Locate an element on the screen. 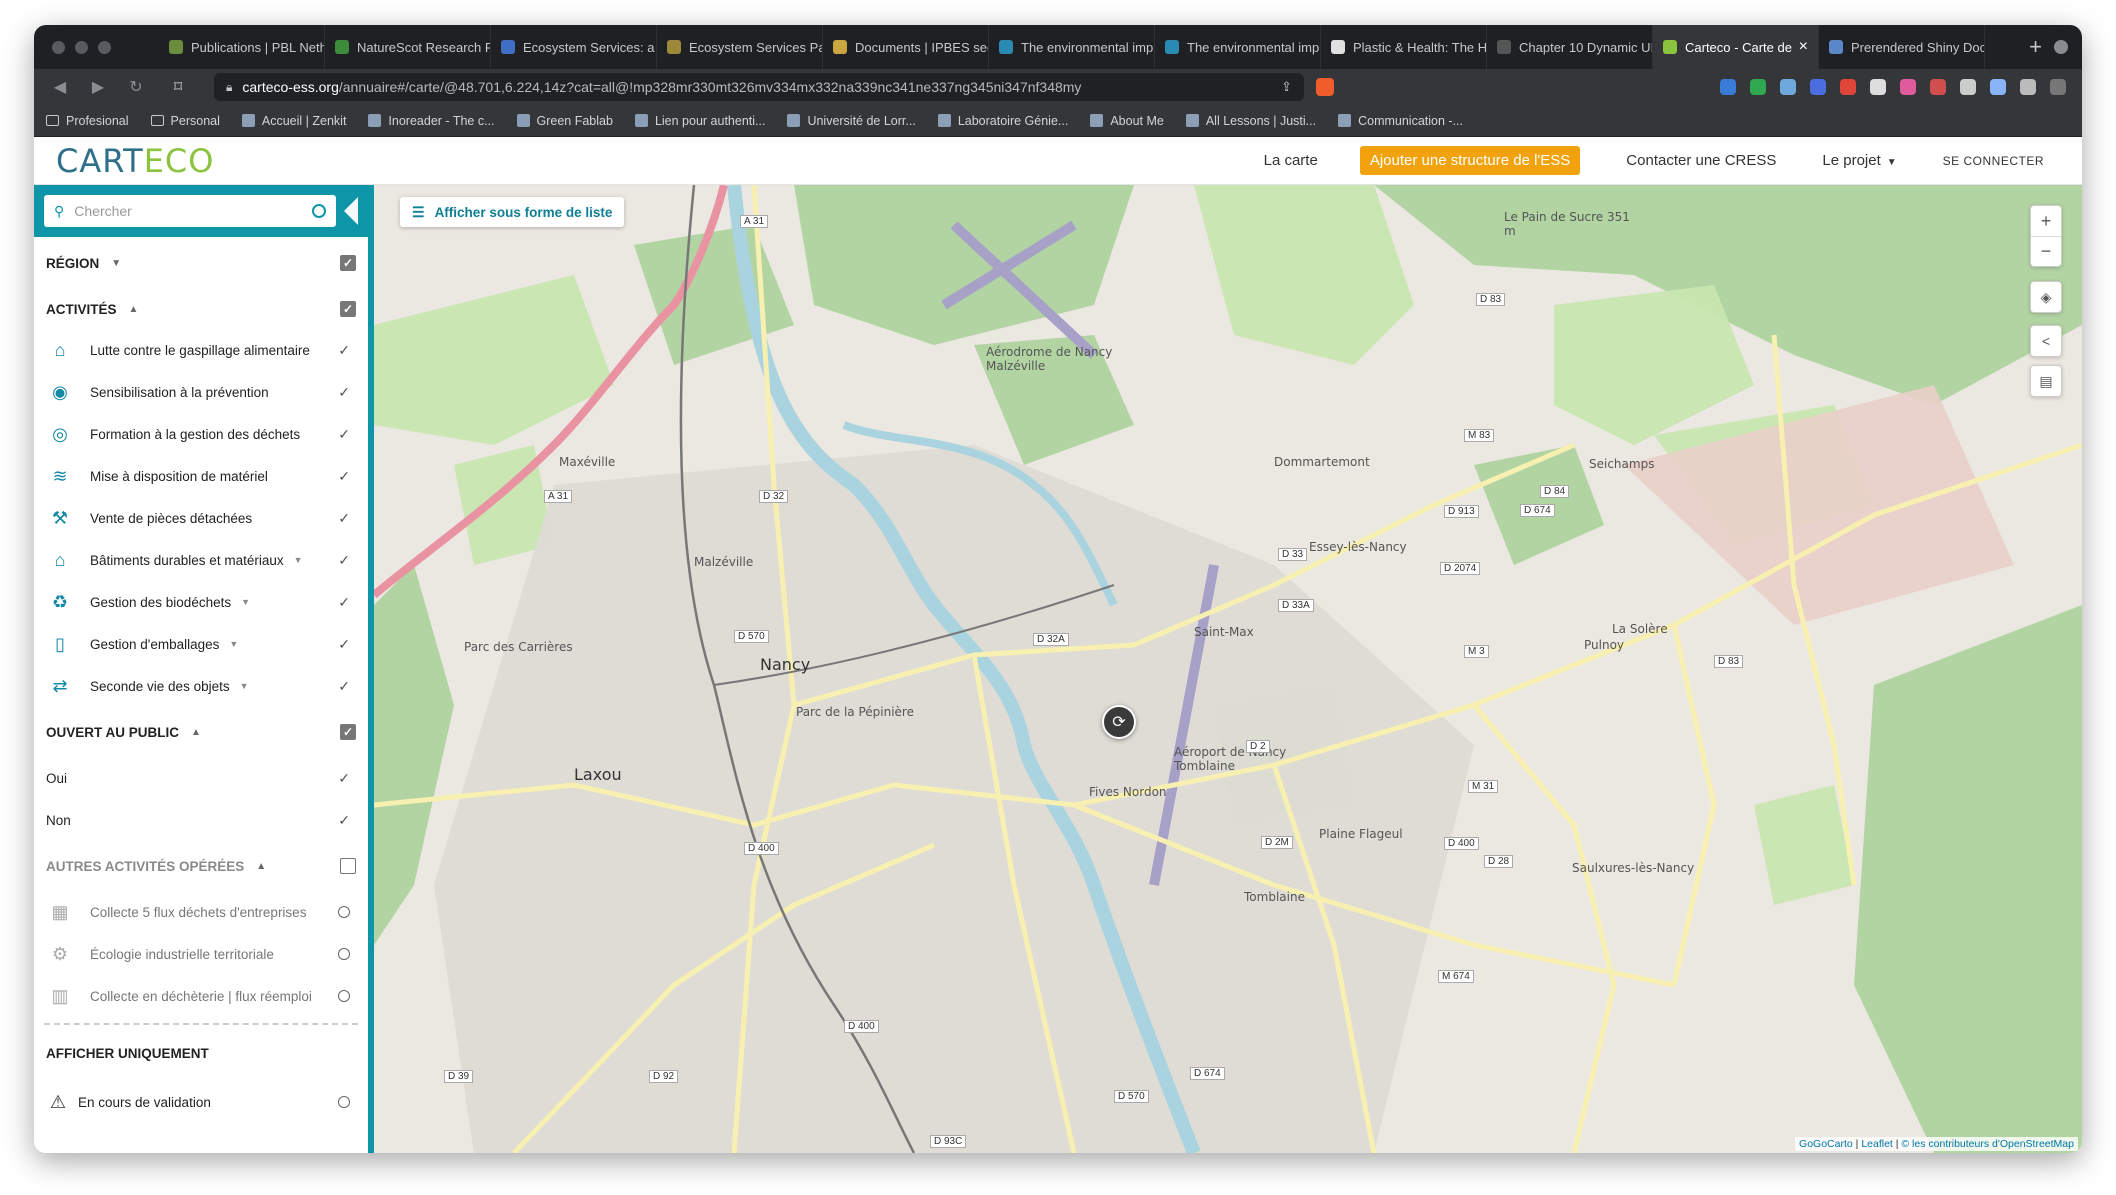  region-section: RÉGION ▼ ✓ is located at coordinates (201, 263).